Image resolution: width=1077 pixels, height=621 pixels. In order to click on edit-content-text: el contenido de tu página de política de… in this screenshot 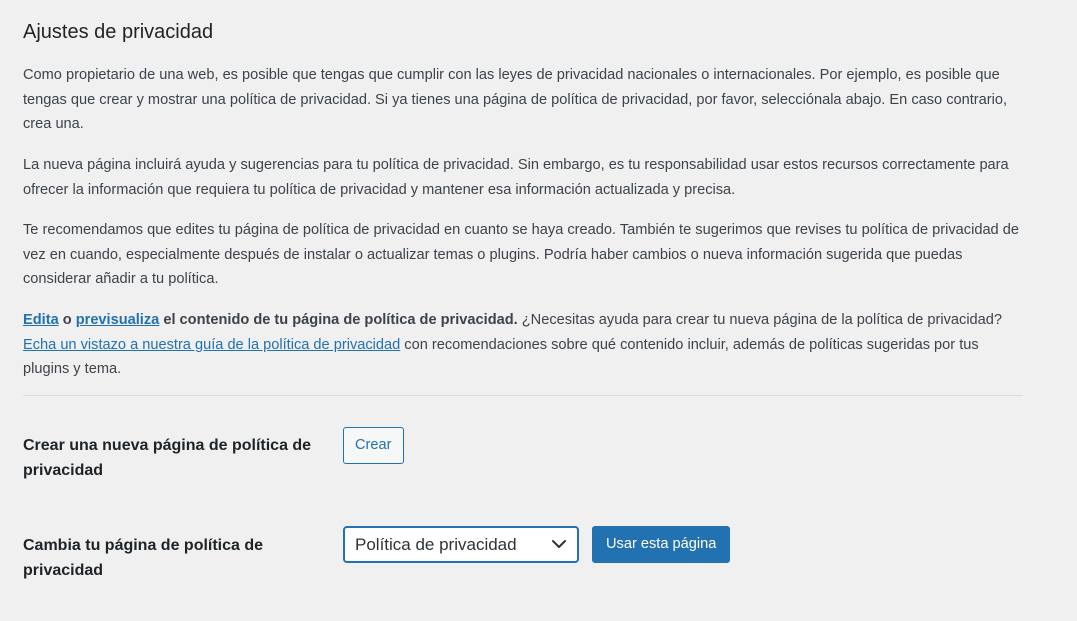, I will do `click(338, 320)`.